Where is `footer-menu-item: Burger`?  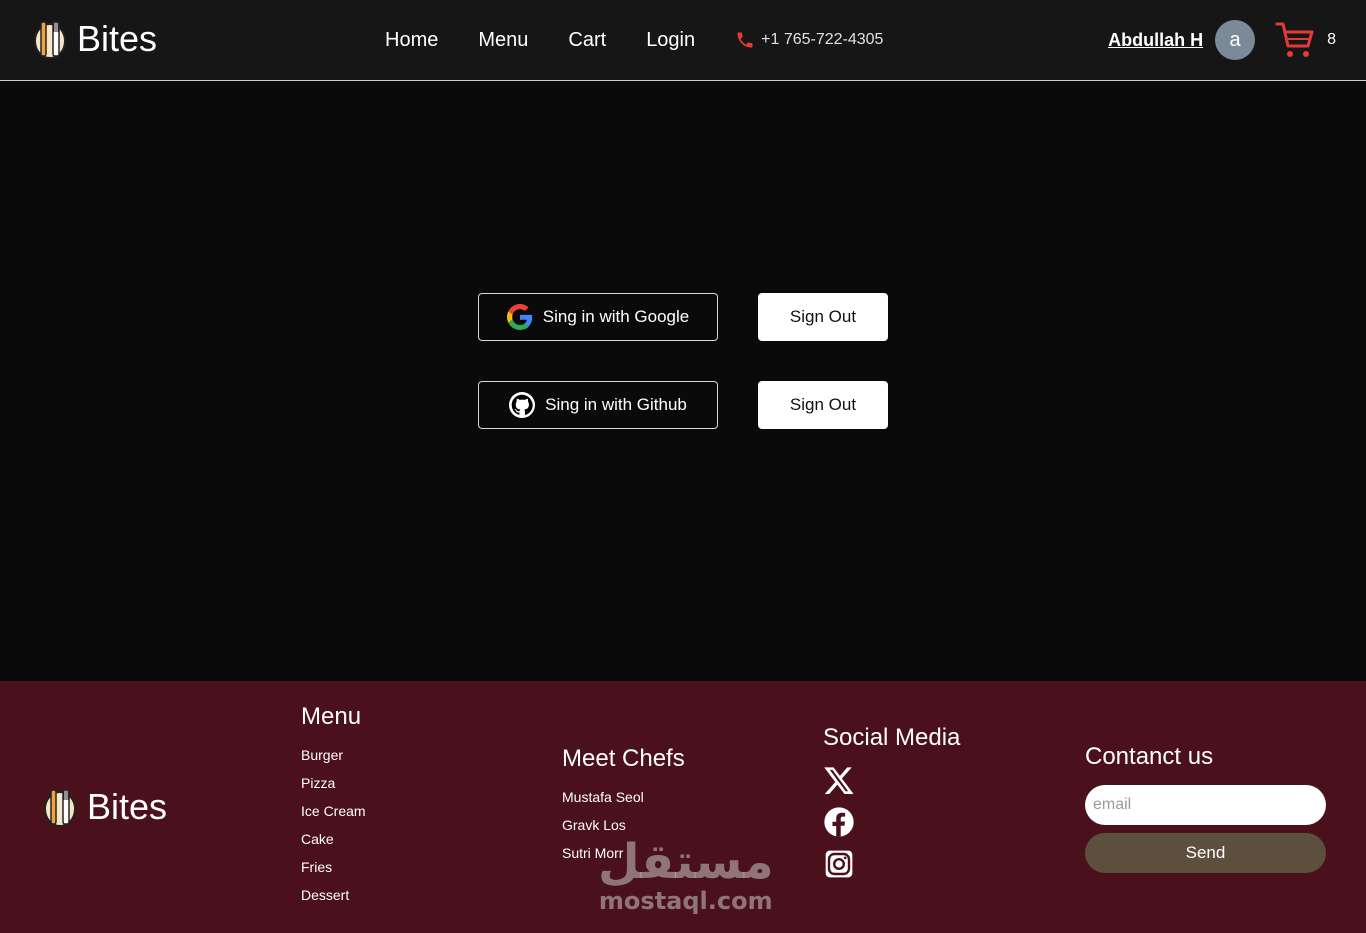
footer-menu-item: Burger is located at coordinates (333, 755).